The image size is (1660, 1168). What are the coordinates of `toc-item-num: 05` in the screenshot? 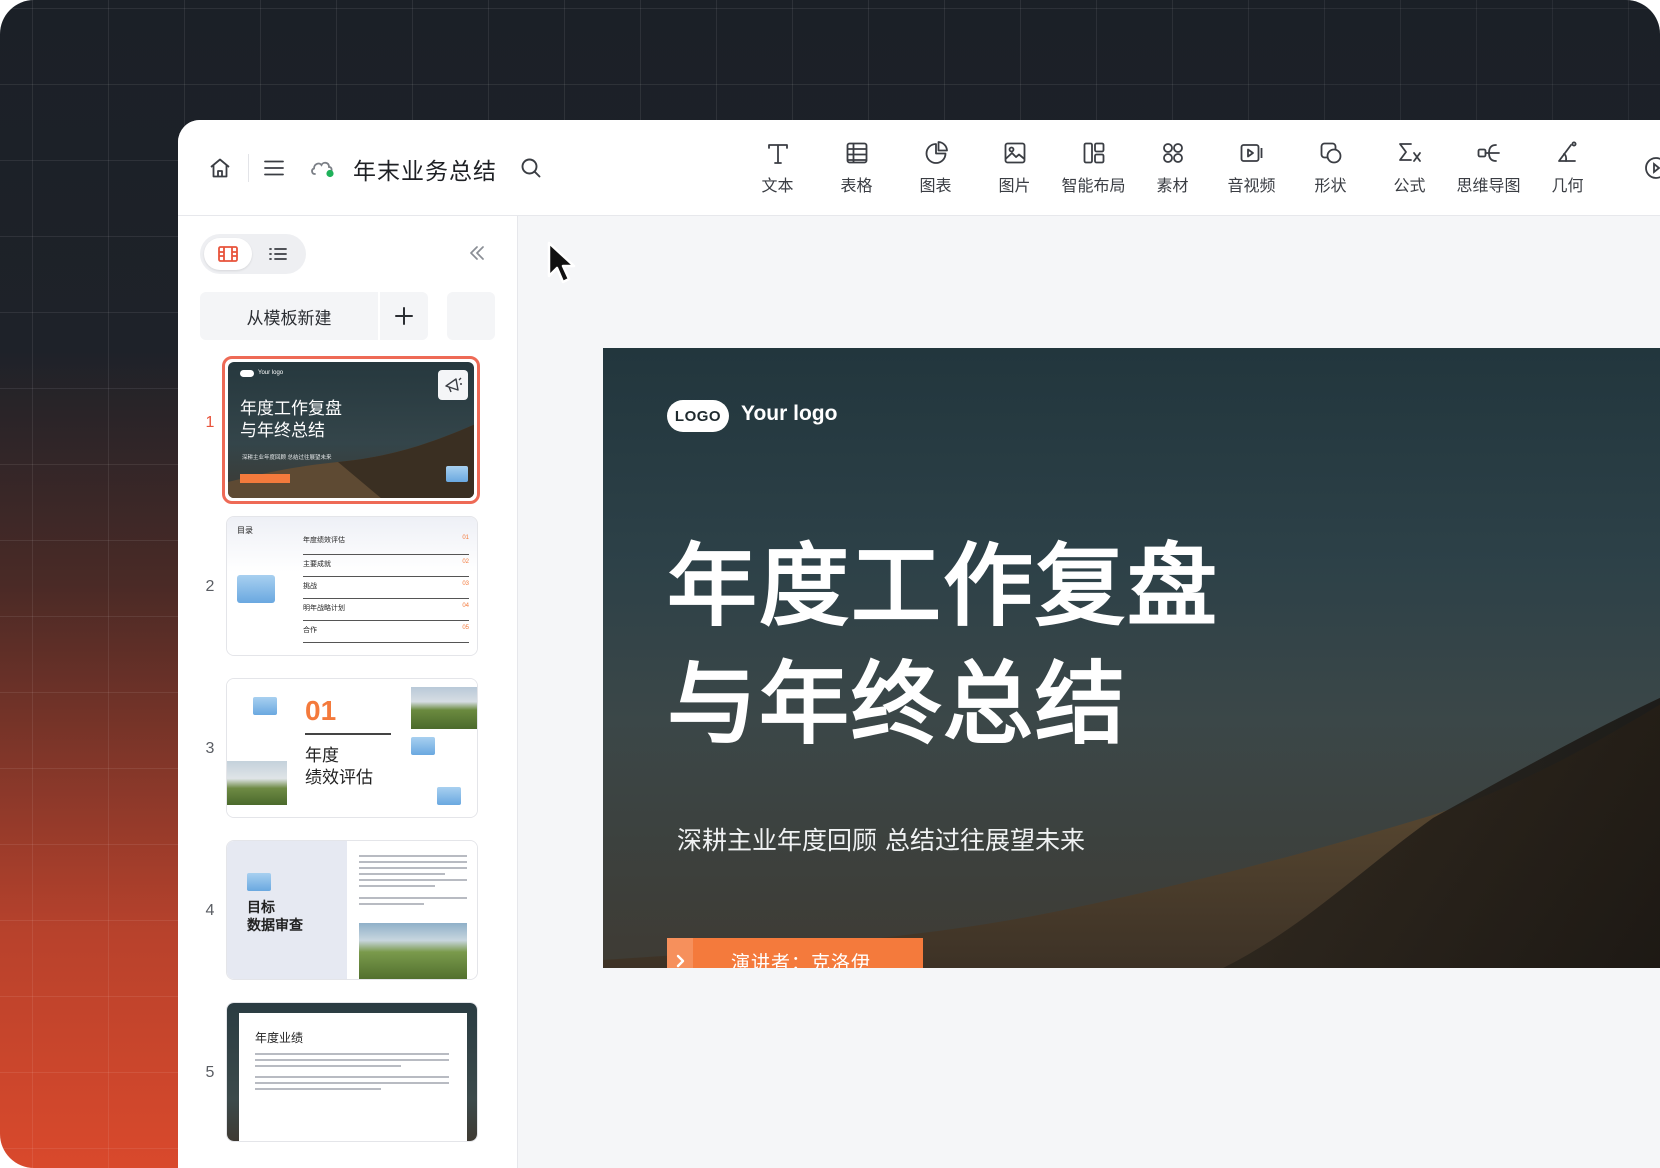 It's located at (465, 628).